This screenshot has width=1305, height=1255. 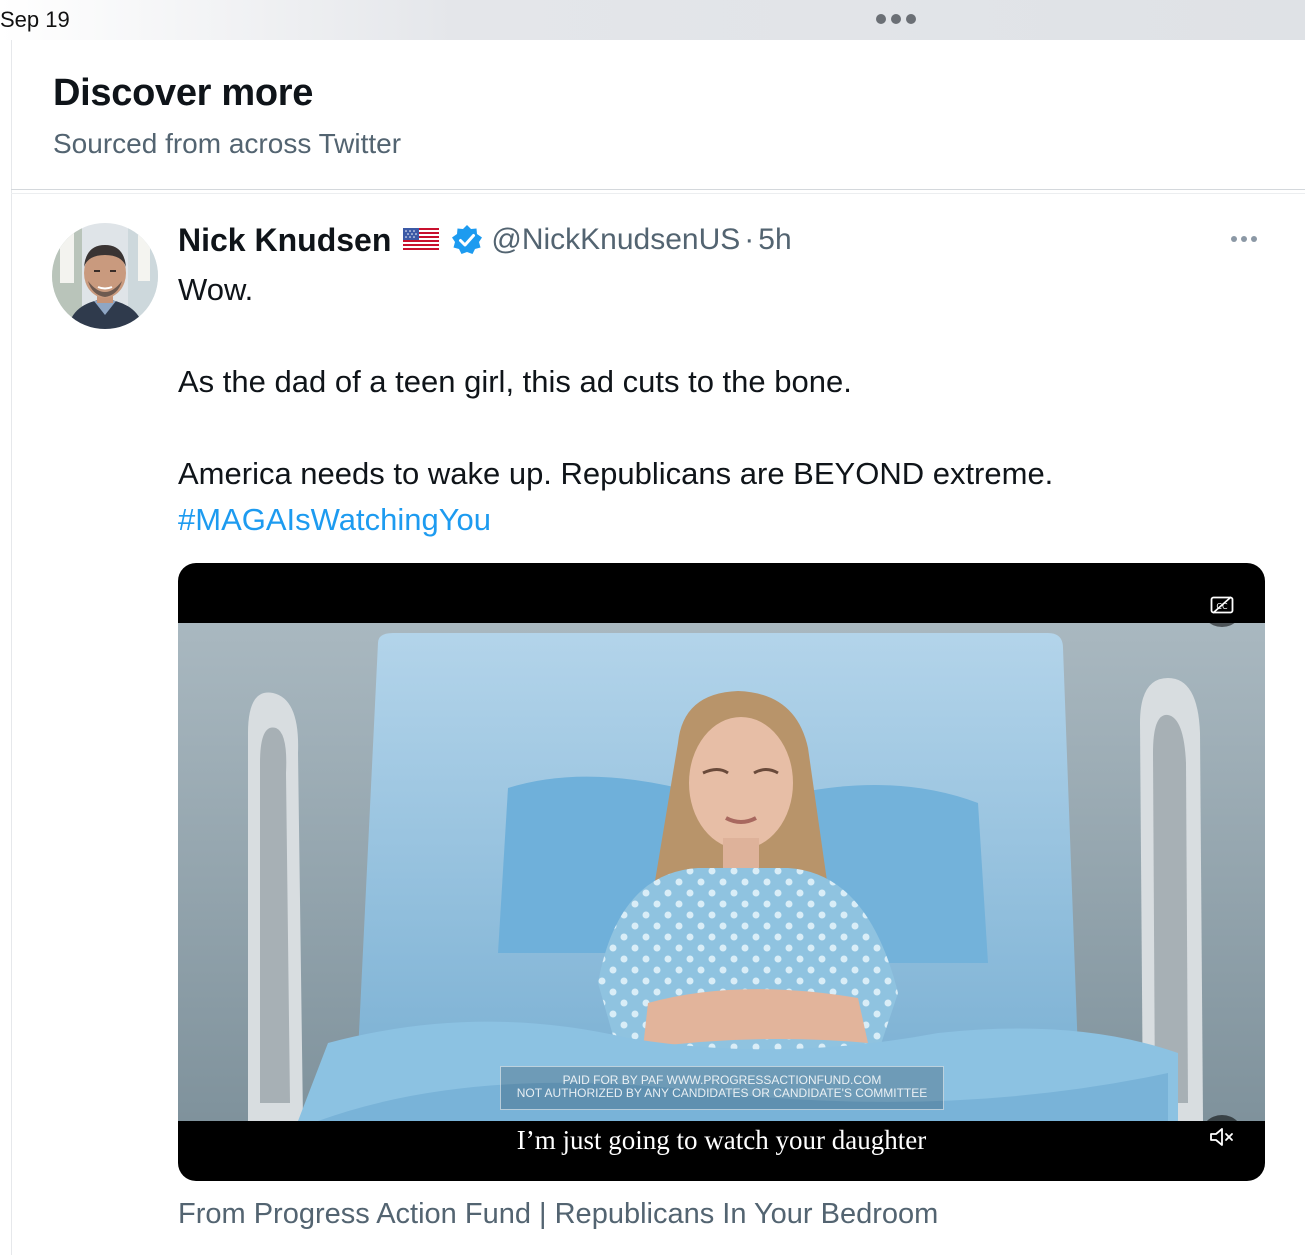 What do you see at coordinates (658, 193) in the screenshot?
I see `section-divider-secondary` at bounding box center [658, 193].